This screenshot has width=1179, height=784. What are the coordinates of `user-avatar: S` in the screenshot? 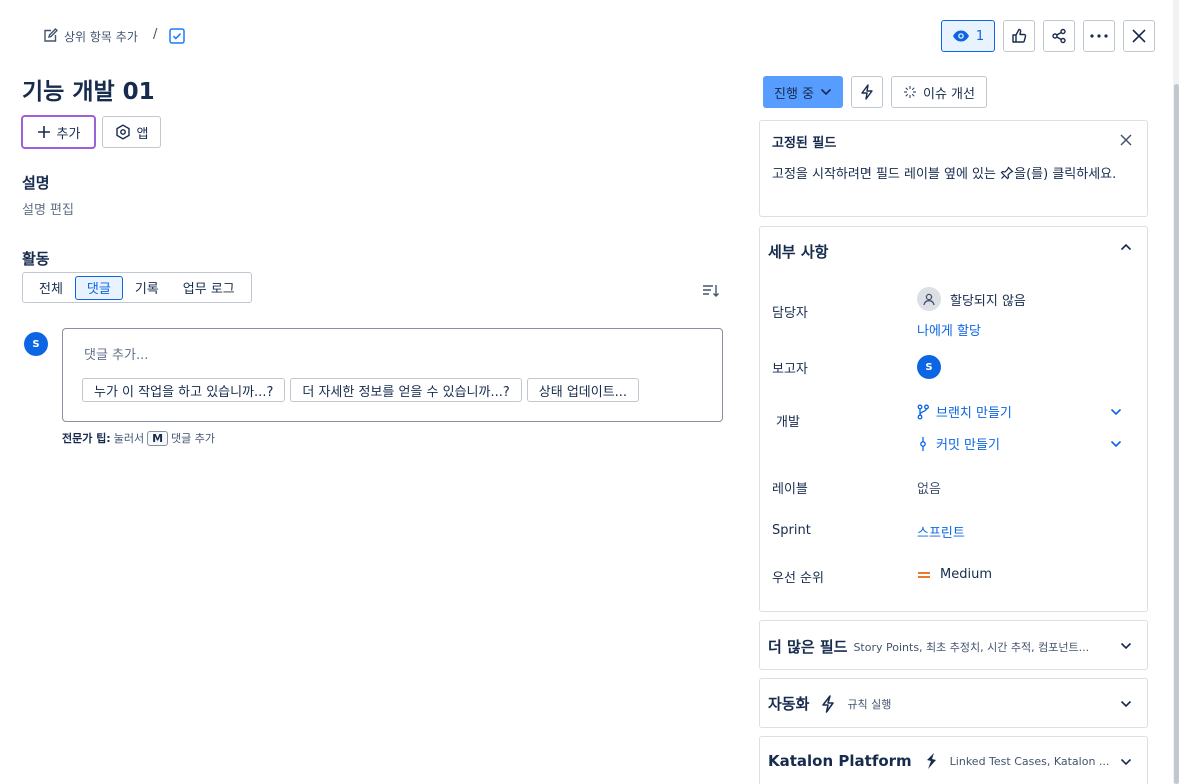 It's located at (36, 344).